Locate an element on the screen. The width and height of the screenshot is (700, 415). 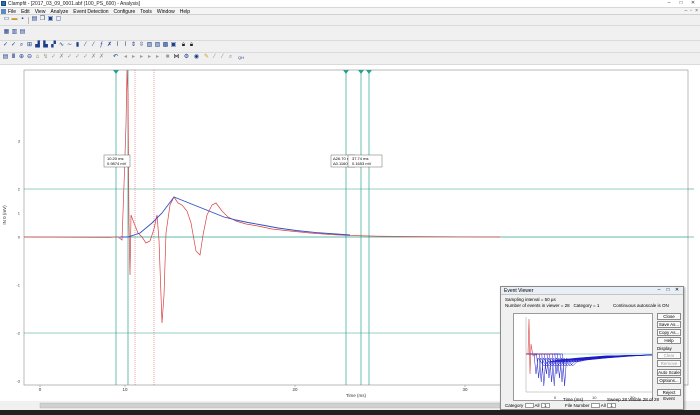
event-viewer-titlebar: Event Viewer – □ ✕ is located at coordinates (592, 291).